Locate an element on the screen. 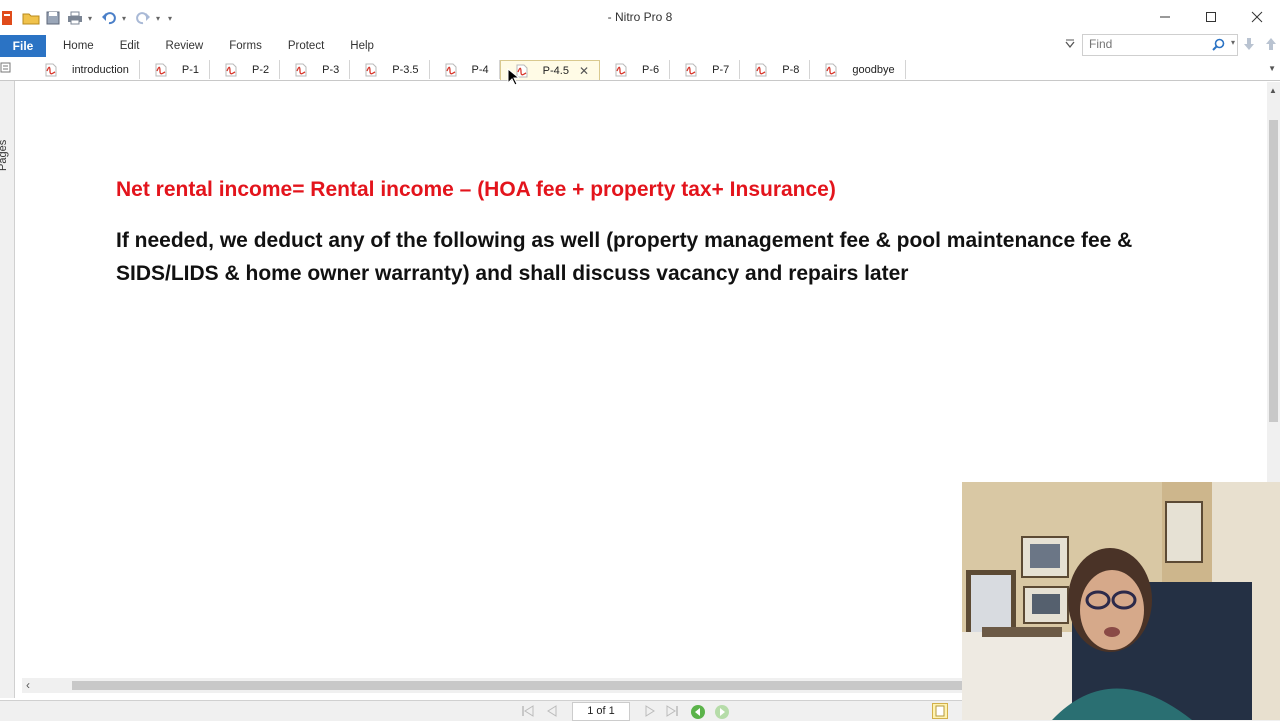 This screenshot has height=723, width=1280. window-controls is located at coordinates (1211, 17).